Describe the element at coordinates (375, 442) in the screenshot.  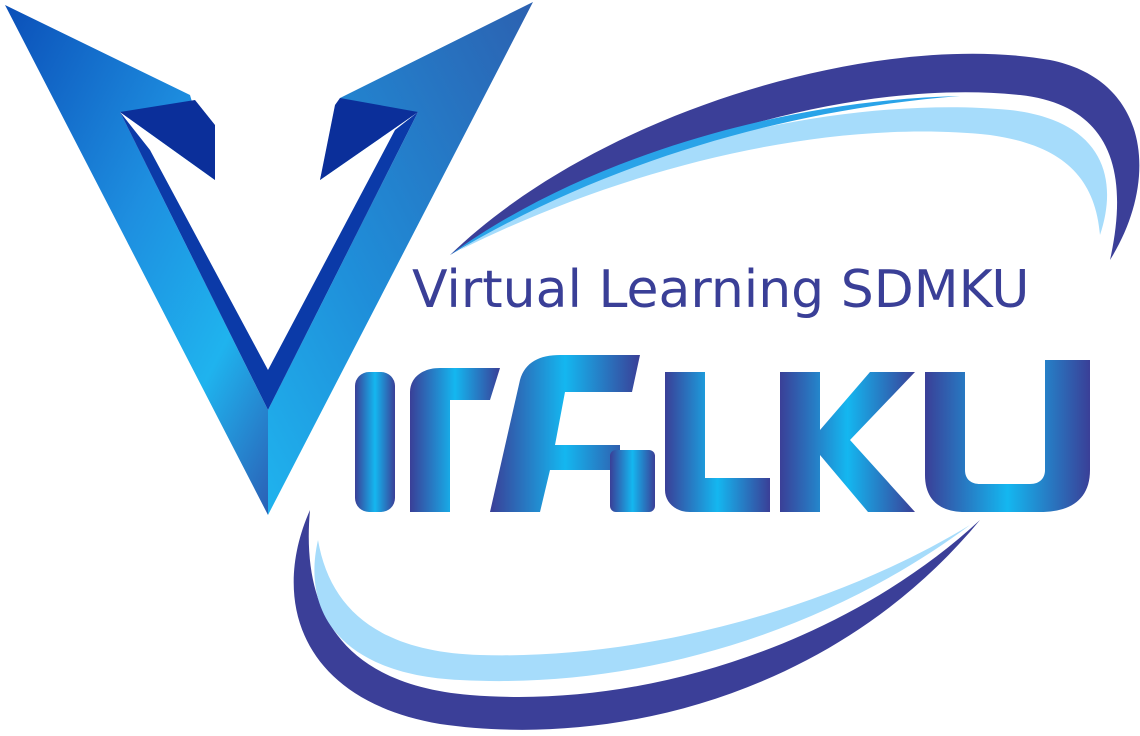
I see `wordmark-letter-i` at that location.